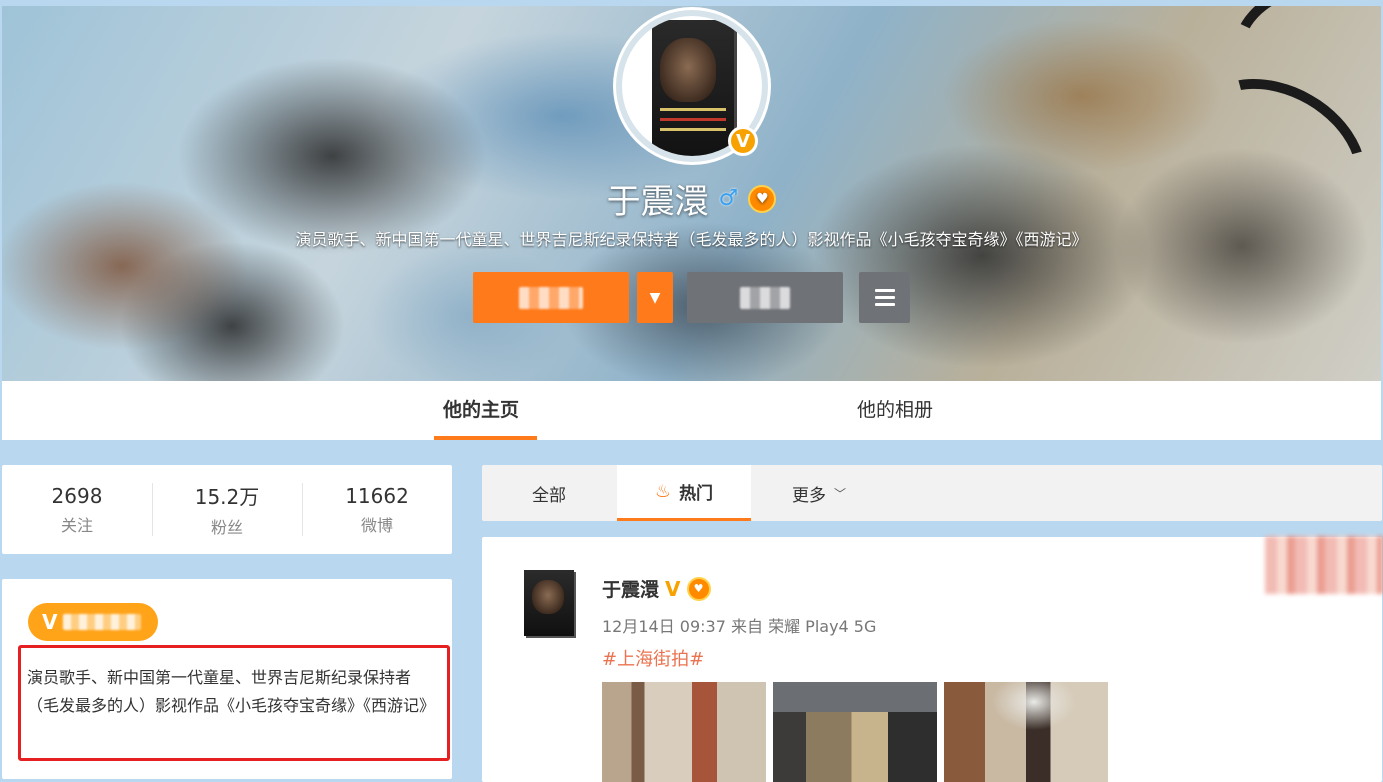 The height and width of the screenshot is (782, 1383). Describe the element at coordinates (376, 525) in the screenshot. I see `stat-label: 微博` at that location.